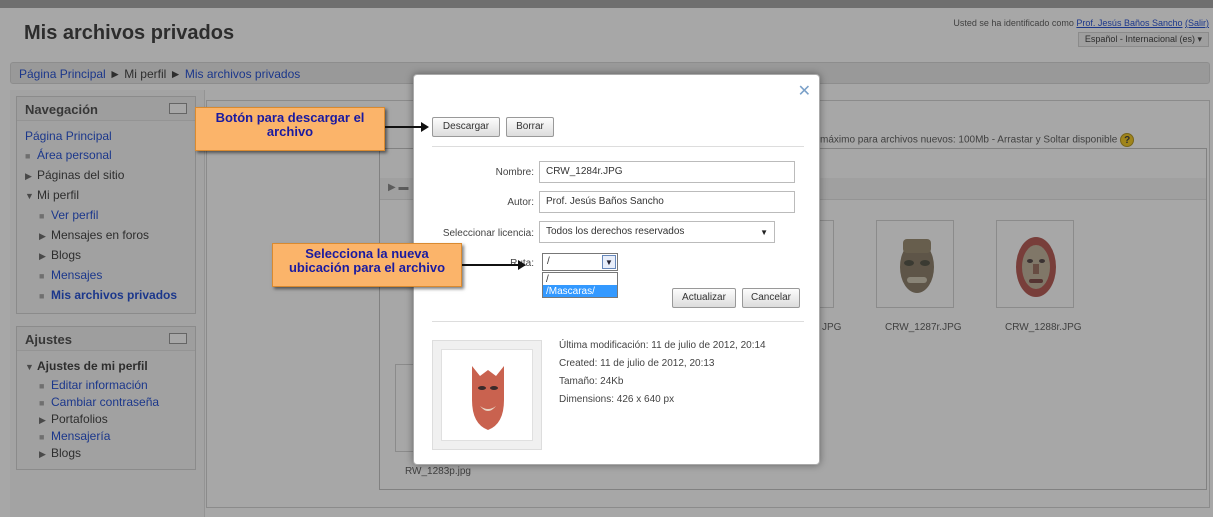  I want to click on delete-button: Borrar, so click(530, 127).